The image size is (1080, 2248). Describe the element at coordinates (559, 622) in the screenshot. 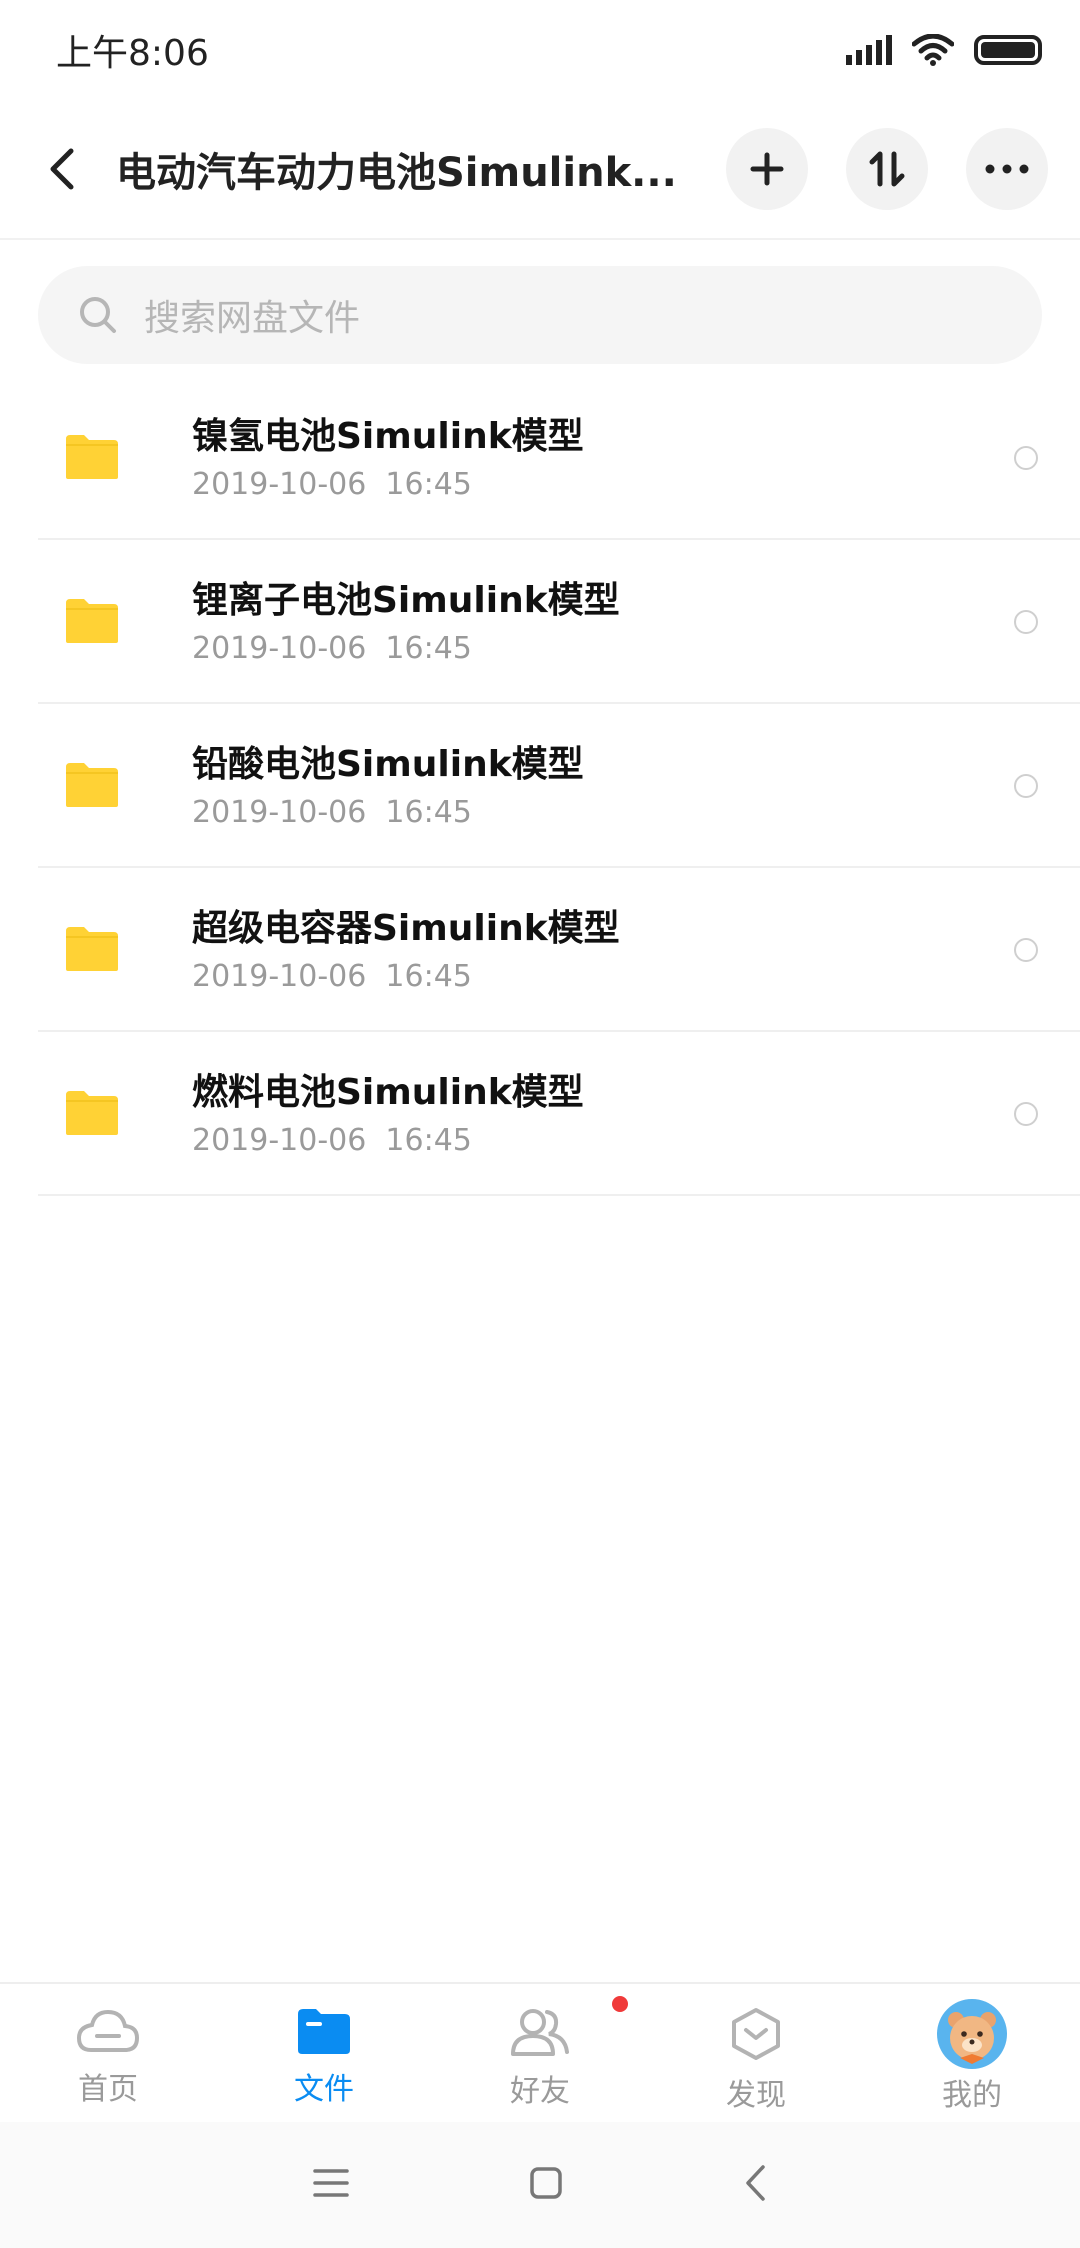

I see `list-item: 锂离子电池Simulink模型 2019-10-06 16:45` at that location.